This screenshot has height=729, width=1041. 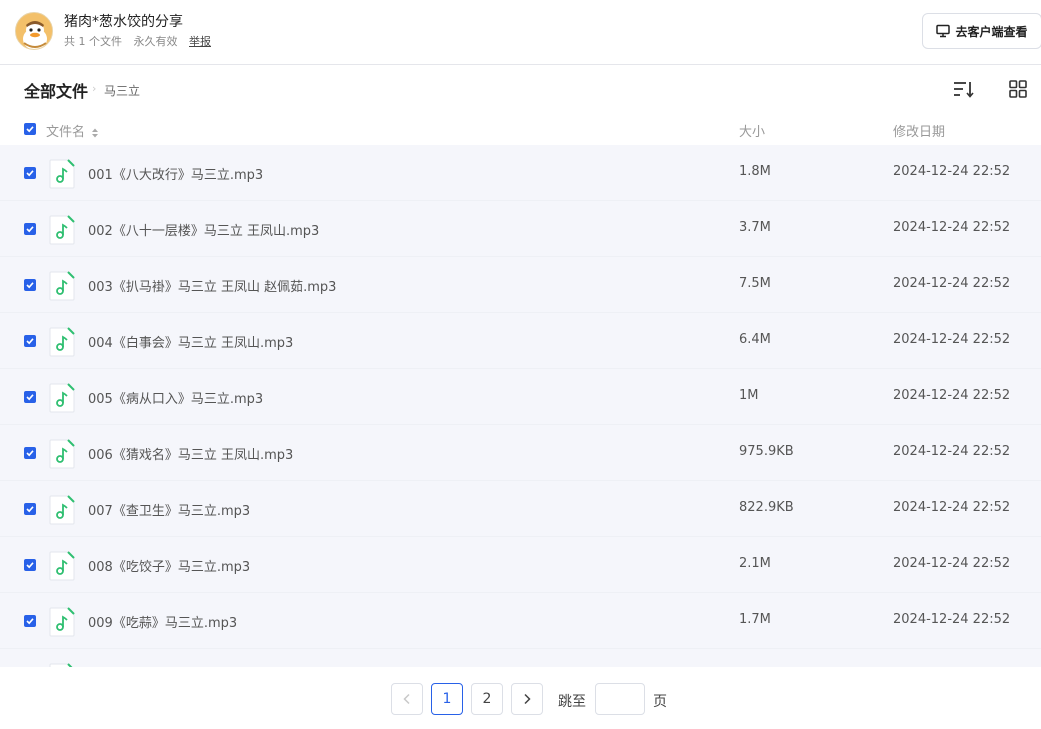 I want to click on file-name: 004《白事会》马三立 王凤山.mp3, so click(x=190, y=341).